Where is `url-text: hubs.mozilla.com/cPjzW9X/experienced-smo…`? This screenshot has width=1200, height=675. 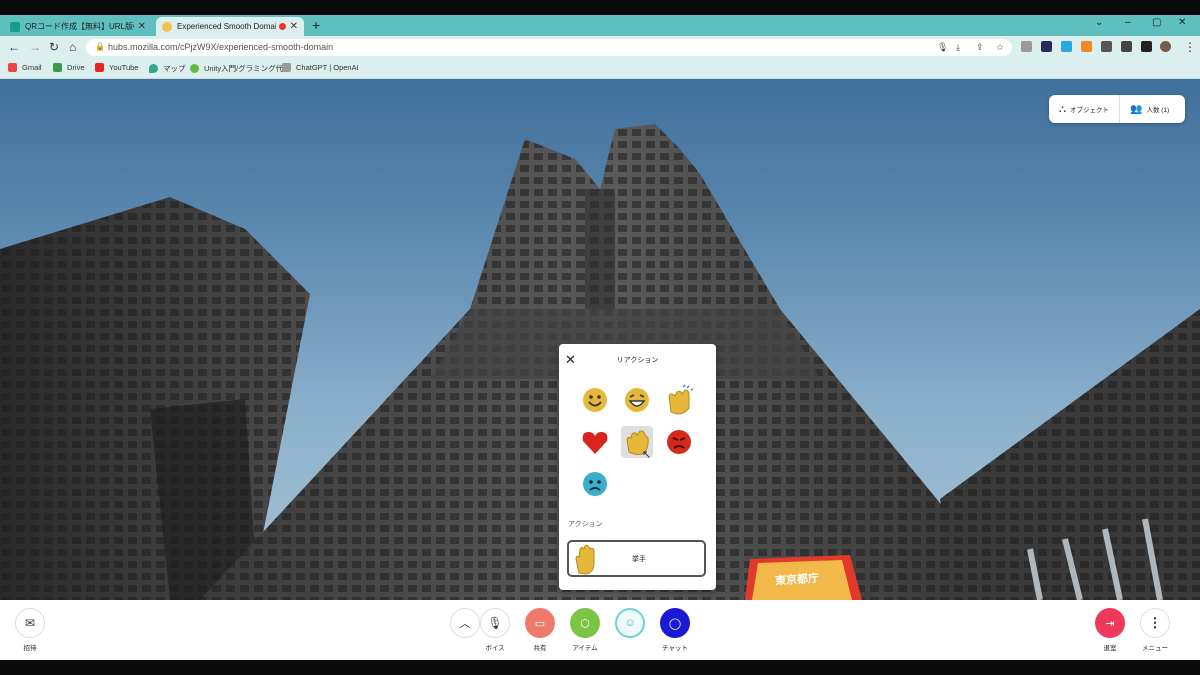 url-text: hubs.mozilla.com/cPjzW9X/experienced-smo… is located at coordinates (221, 47).